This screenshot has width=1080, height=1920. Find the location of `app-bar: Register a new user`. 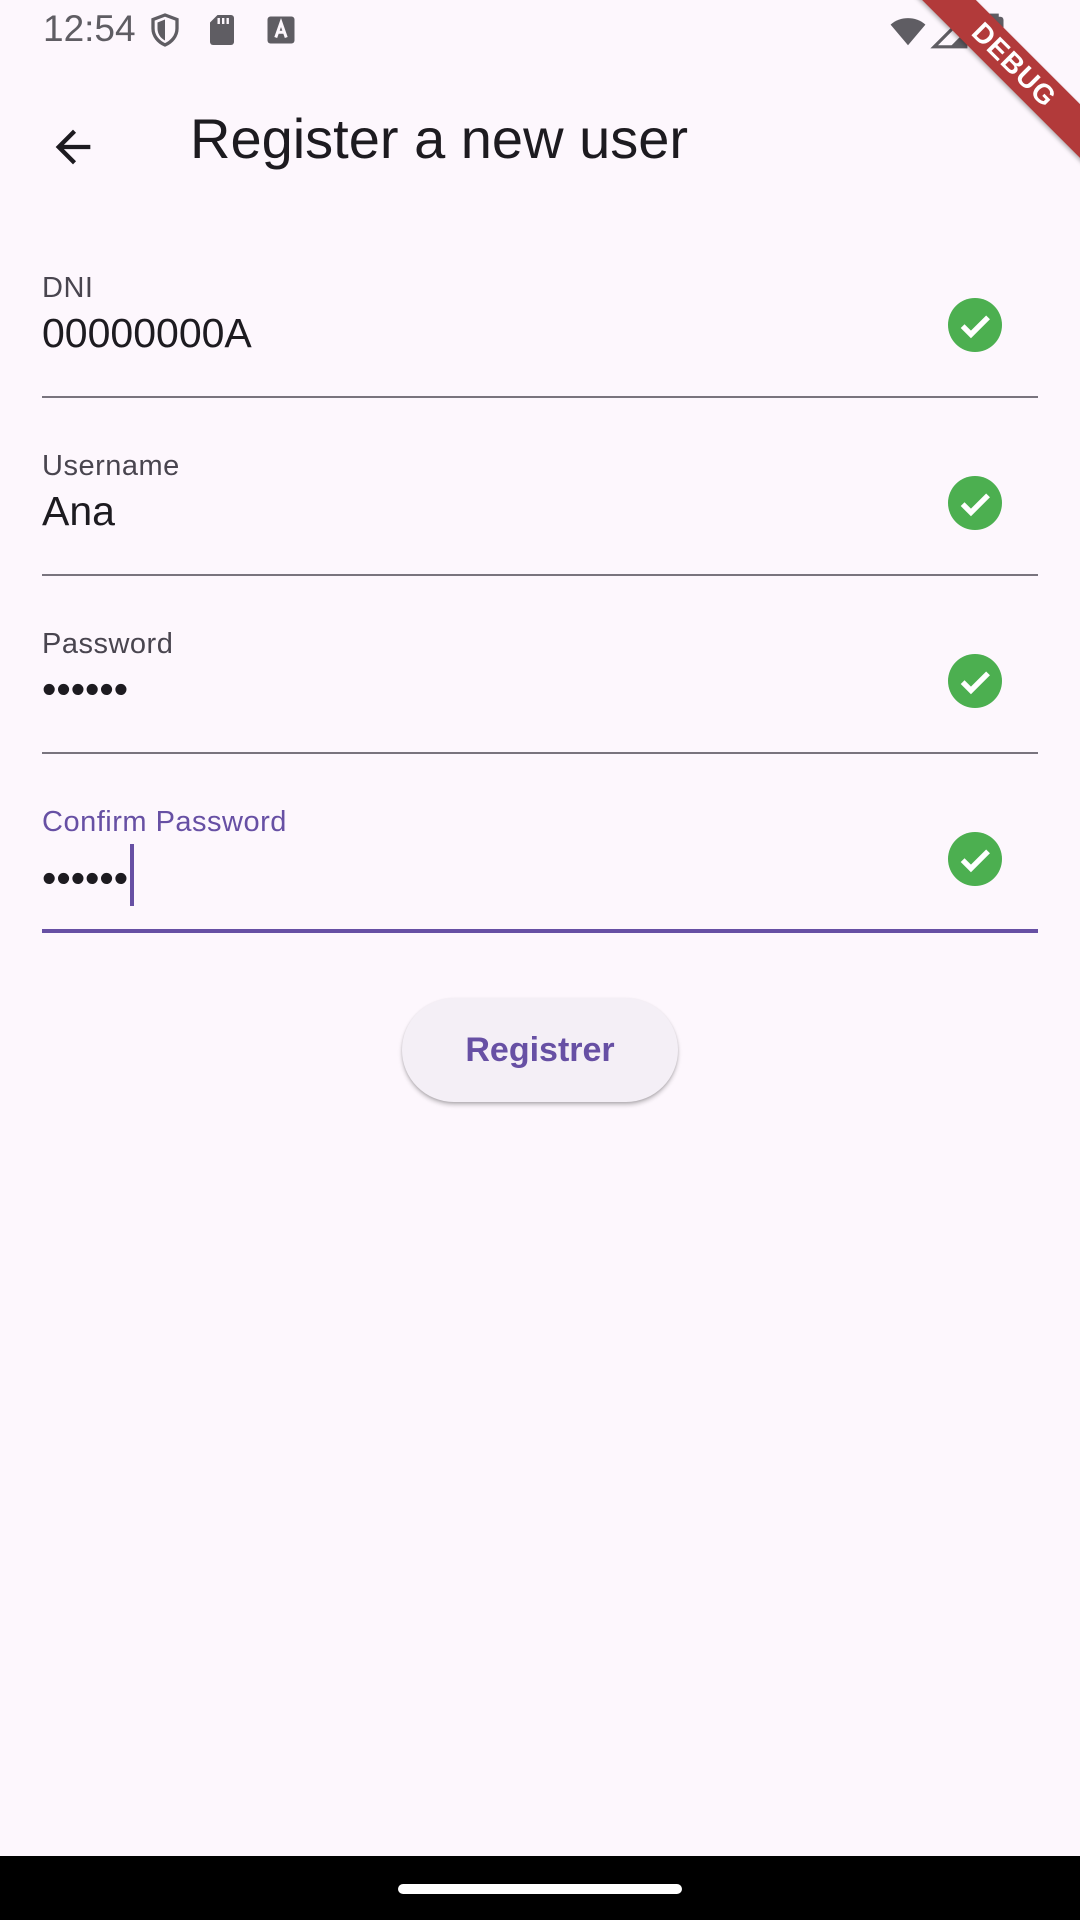

app-bar: Register a new user is located at coordinates (540, 134).